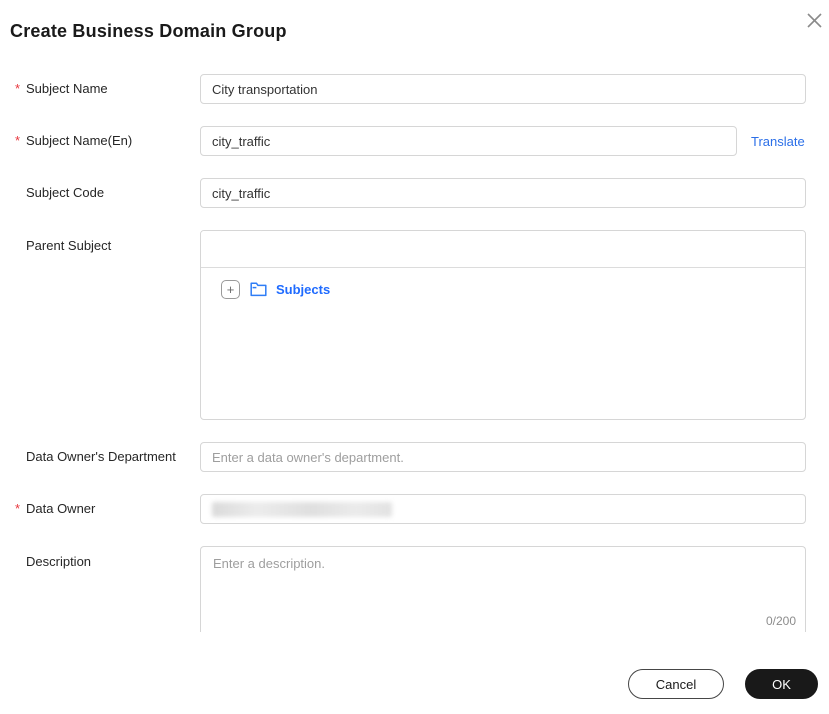 The width and height of the screenshot is (829, 714). What do you see at coordinates (69, 245) in the screenshot?
I see `parent-subject-label: Parent Subject` at bounding box center [69, 245].